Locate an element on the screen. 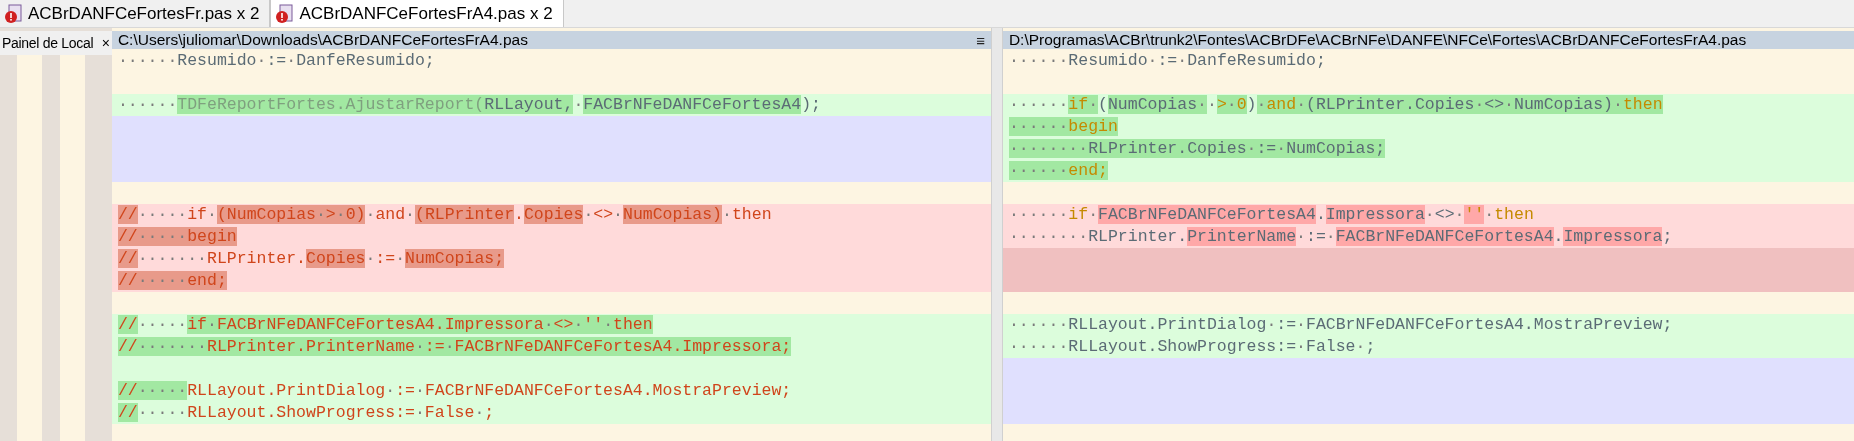 This screenshot has width=1854, height=441. close-button: × is located at coordinates (105, 43).